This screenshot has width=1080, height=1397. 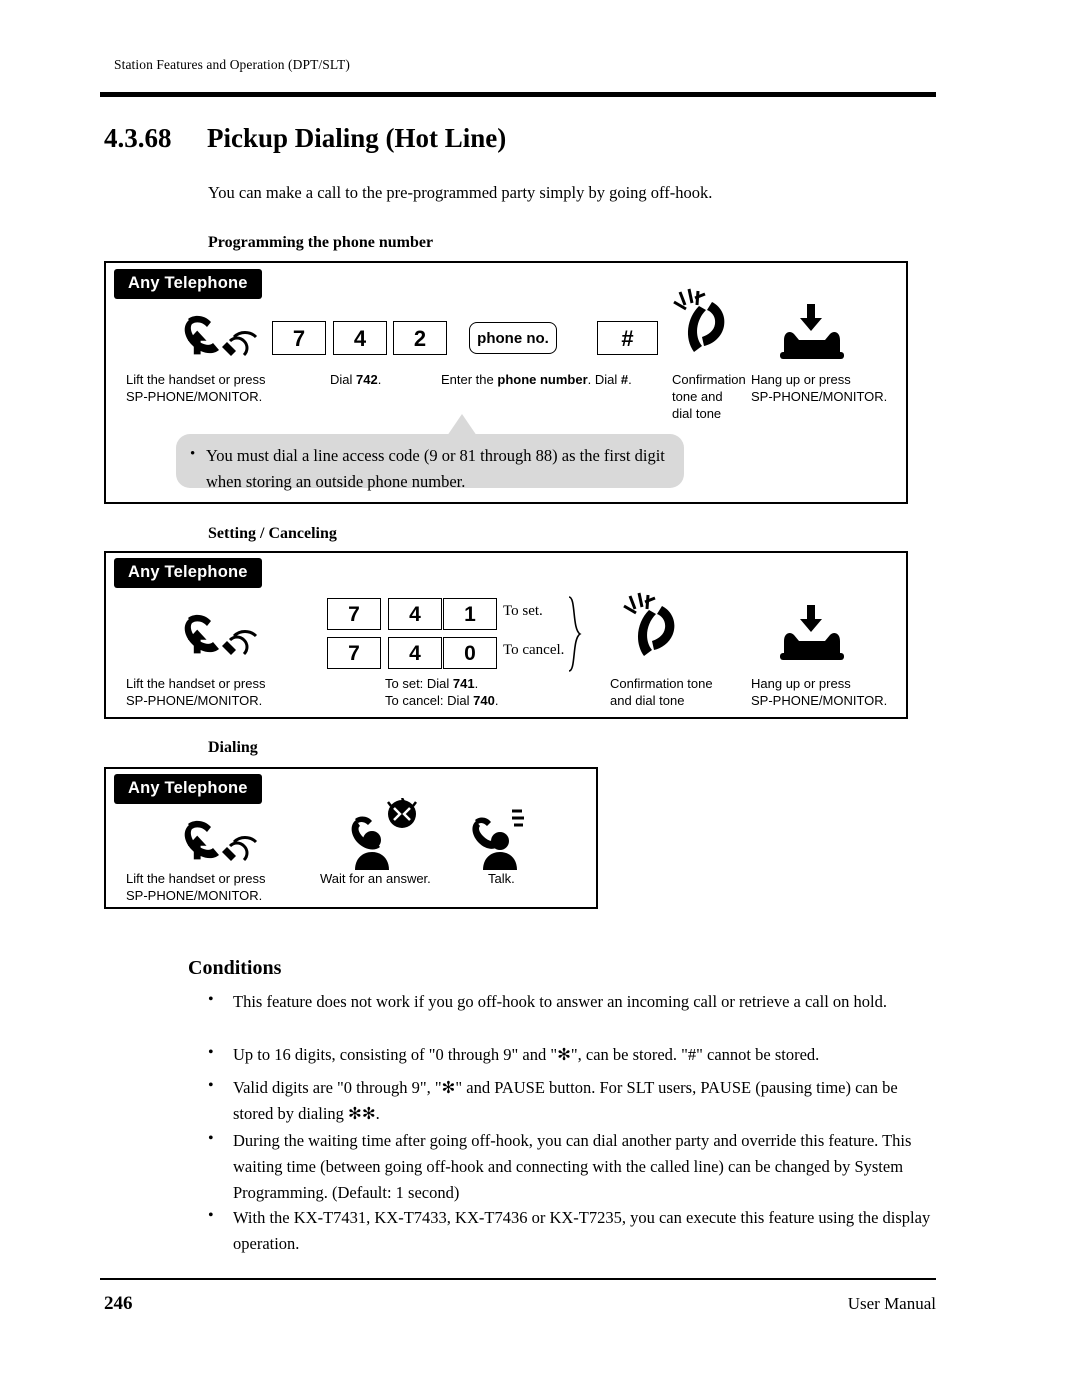 I want to click on wait-for-answer-icon, so click(x=381, y=834).